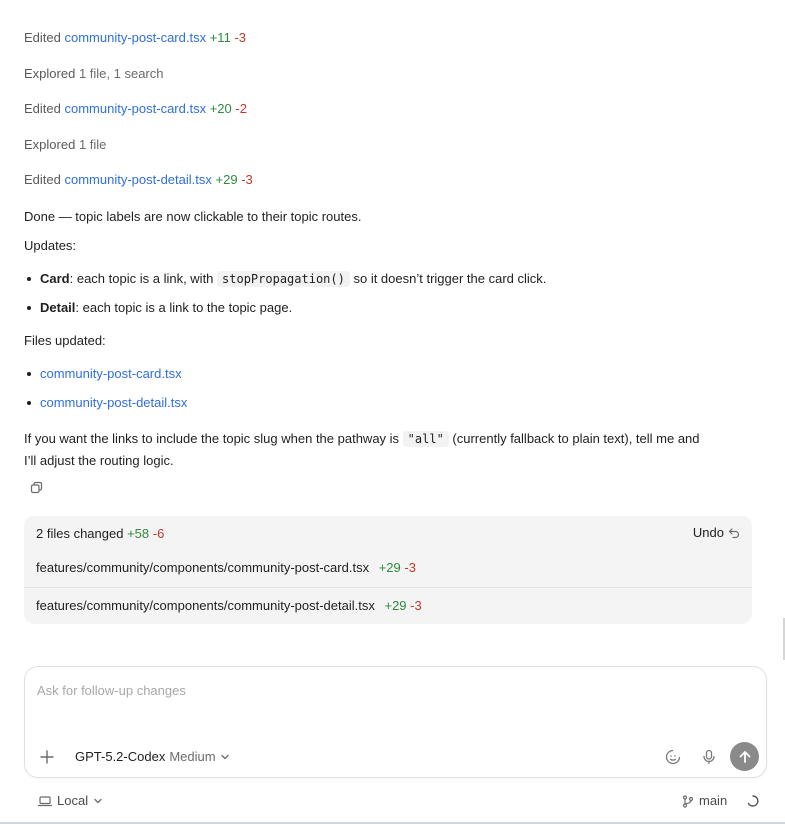 Image resolution: width=785 pixels, height=824 pixels. What do you see at coordinates (241, 108) in the screenshot?
I see `lines-removed: -2` at bounding box center [241, 108].